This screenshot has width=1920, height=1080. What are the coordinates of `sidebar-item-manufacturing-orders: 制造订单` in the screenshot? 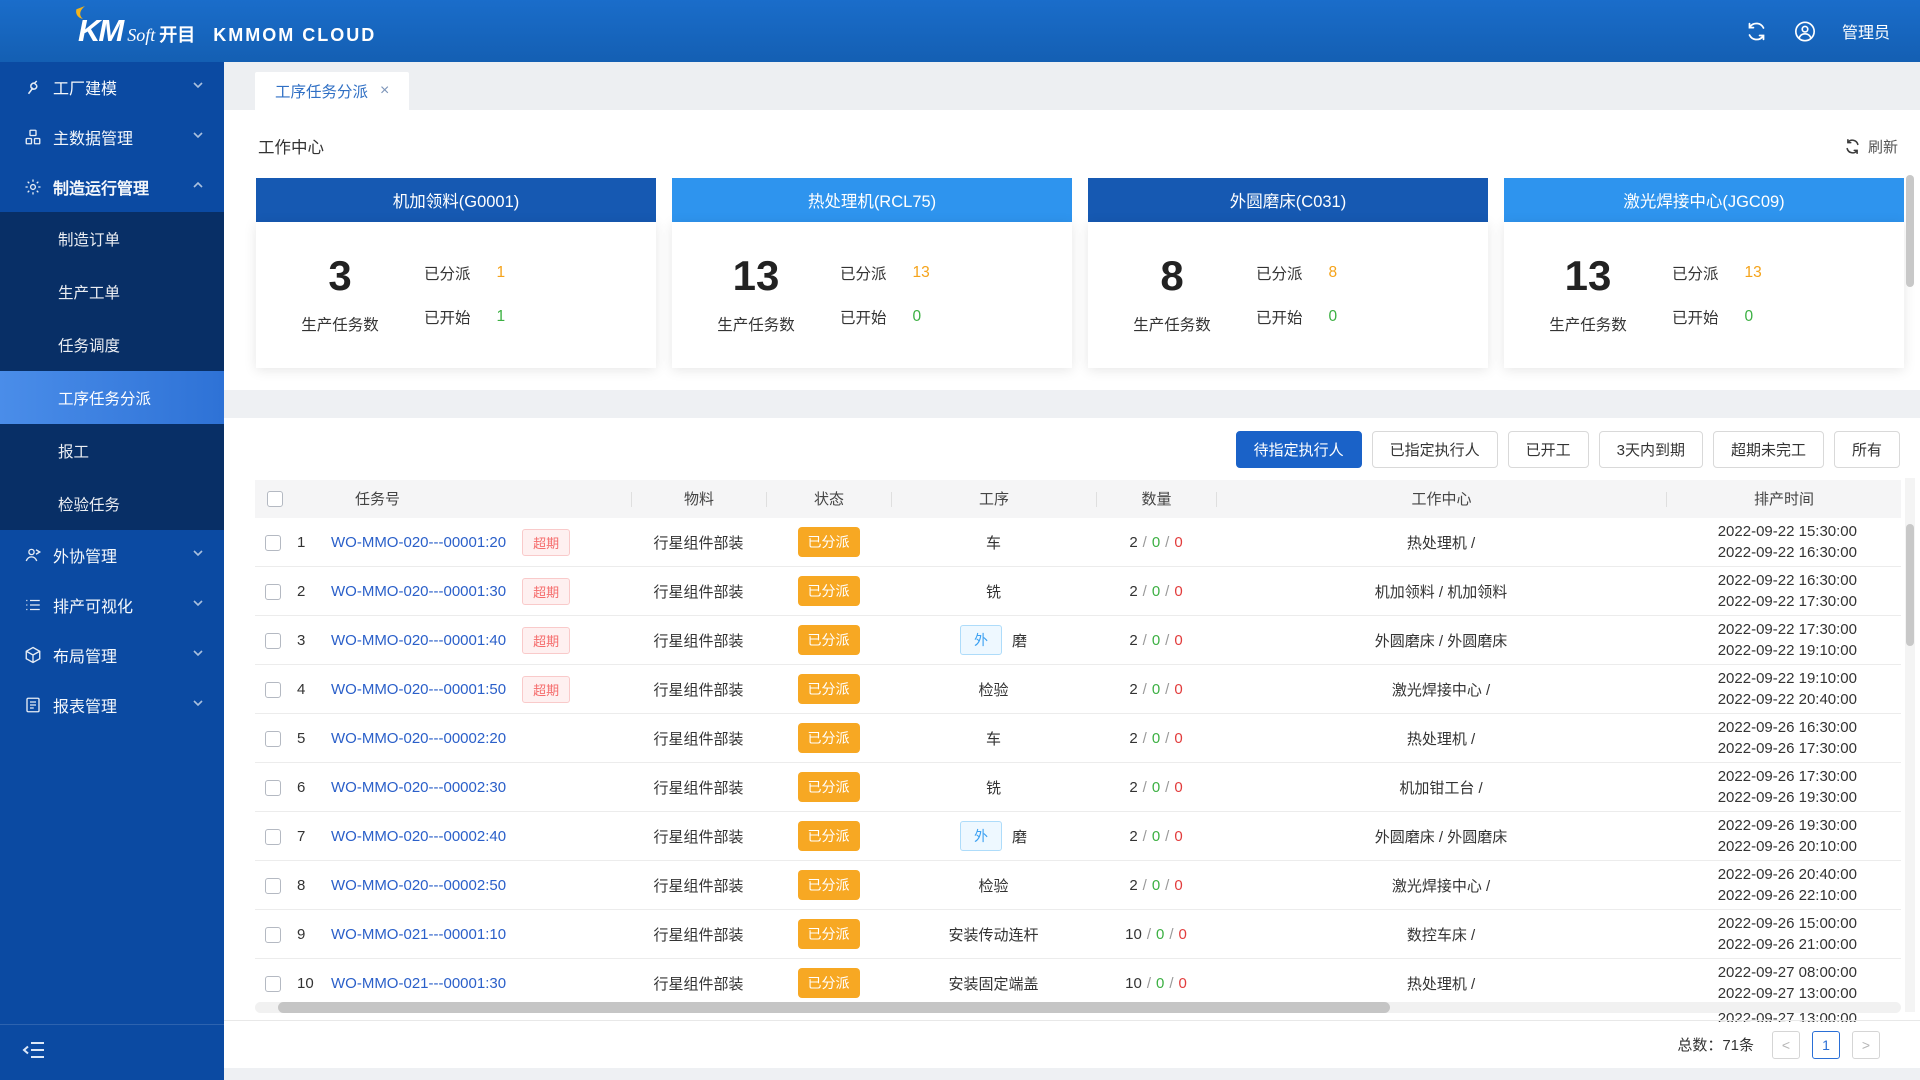 It's located at (112, 238).